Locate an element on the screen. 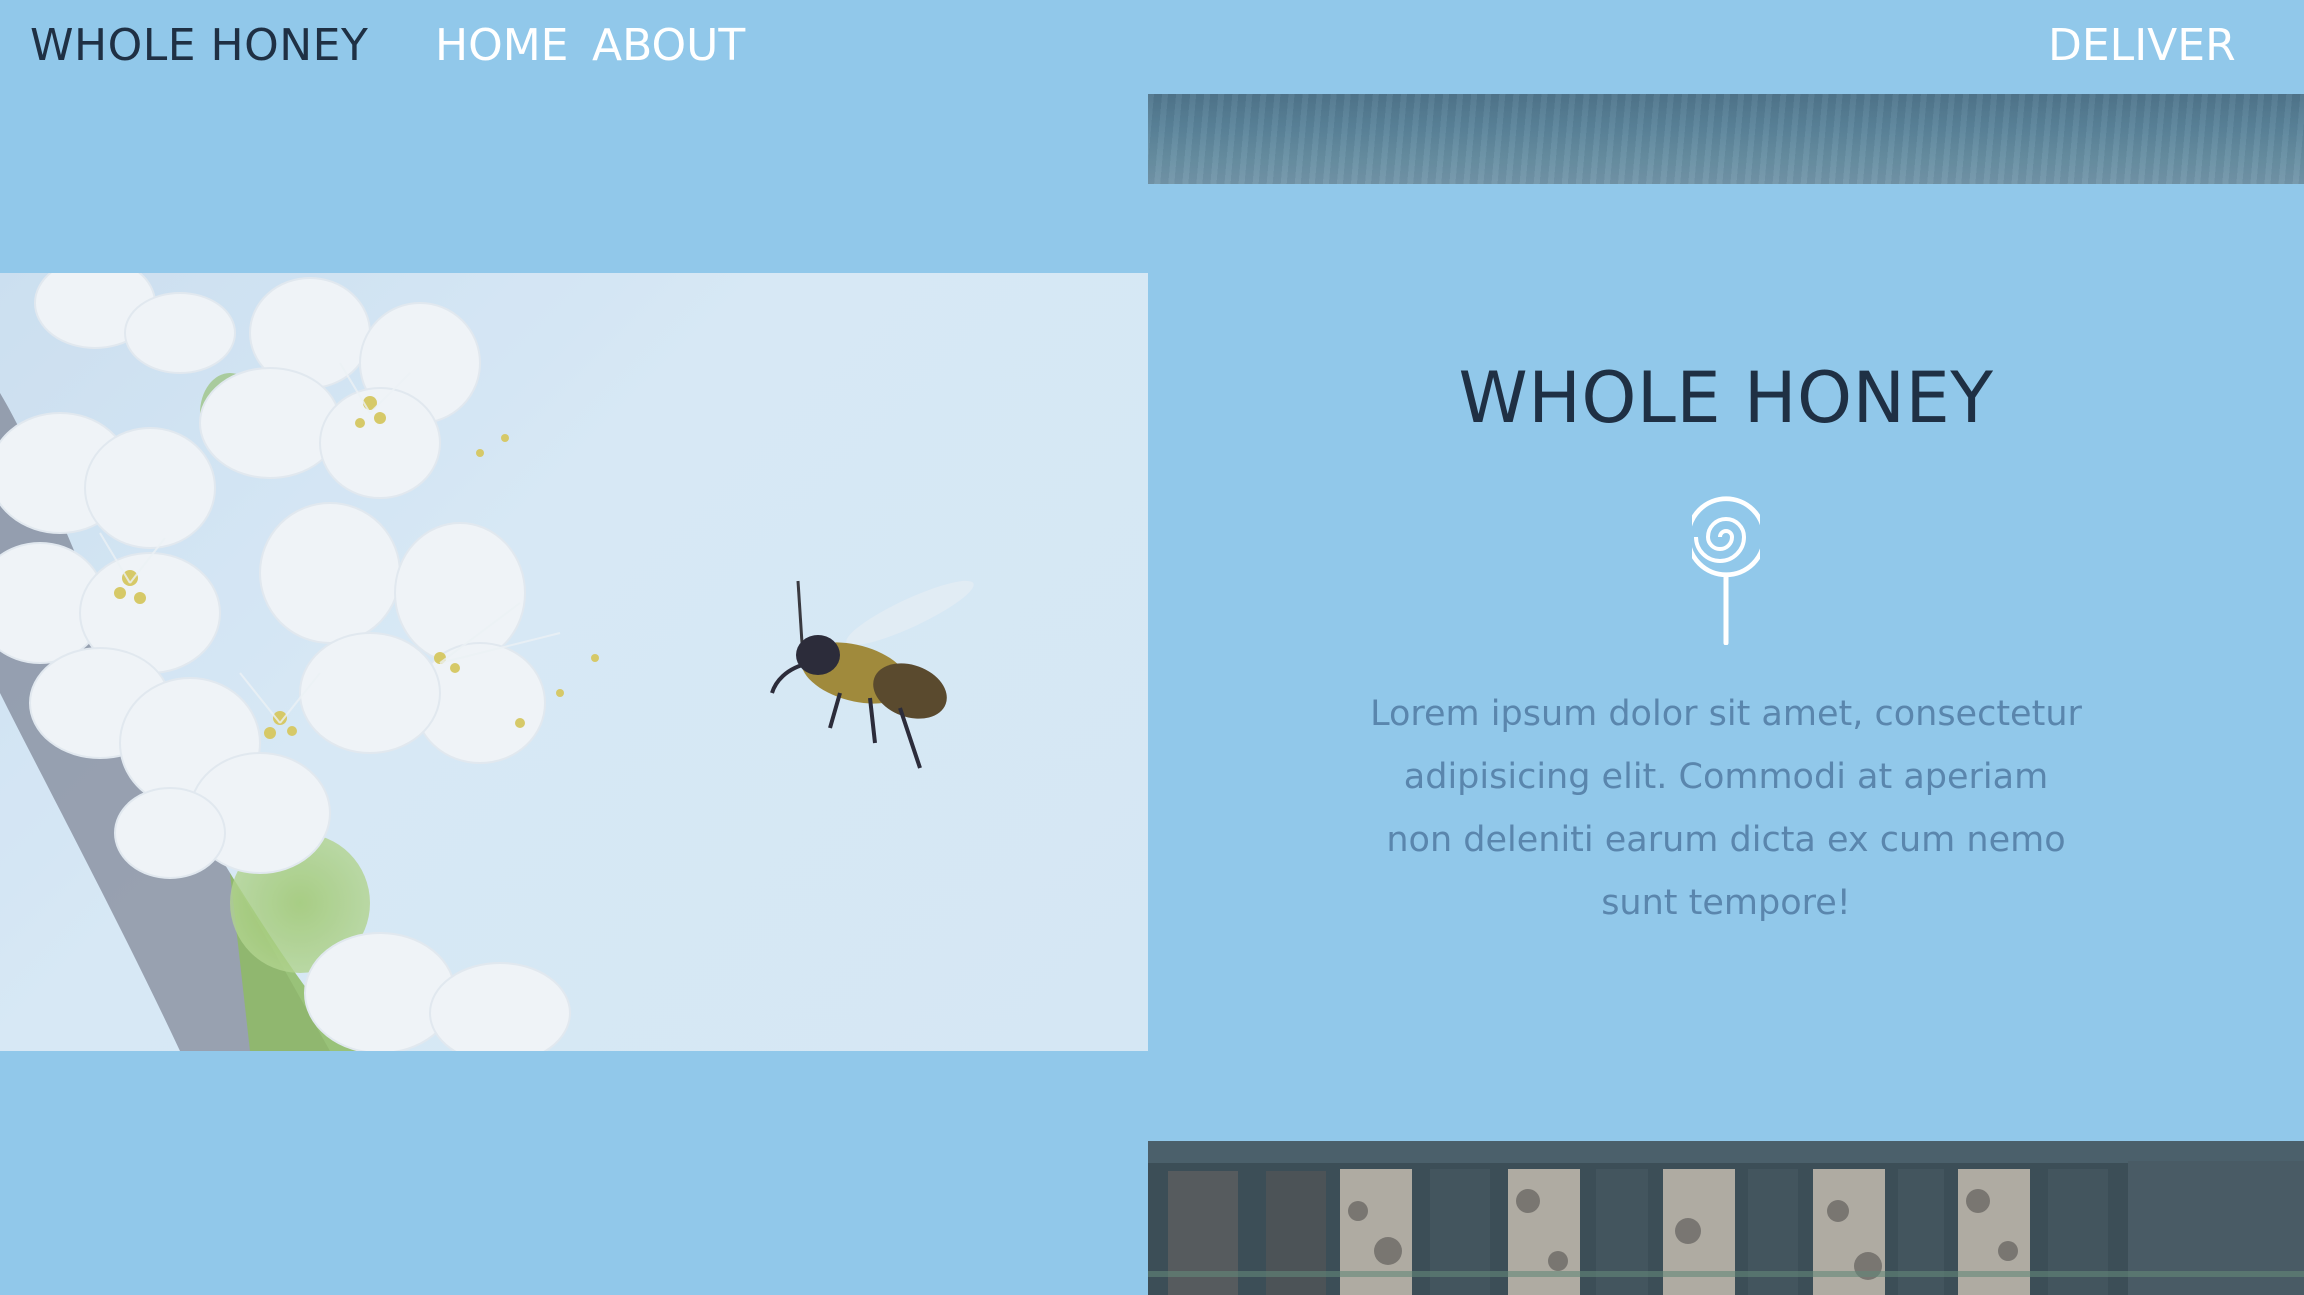 This screenshot has height=1295, width=2304. water-image is located at coordinates (1726, 139).